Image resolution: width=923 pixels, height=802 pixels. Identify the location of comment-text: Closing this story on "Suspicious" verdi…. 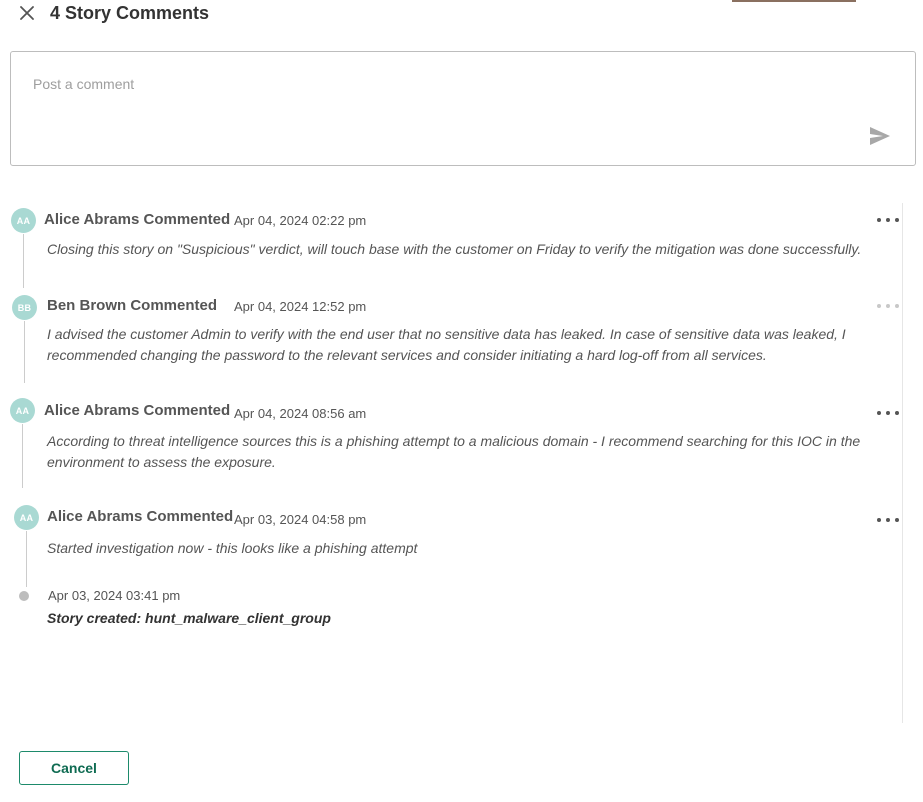
(454, 249).